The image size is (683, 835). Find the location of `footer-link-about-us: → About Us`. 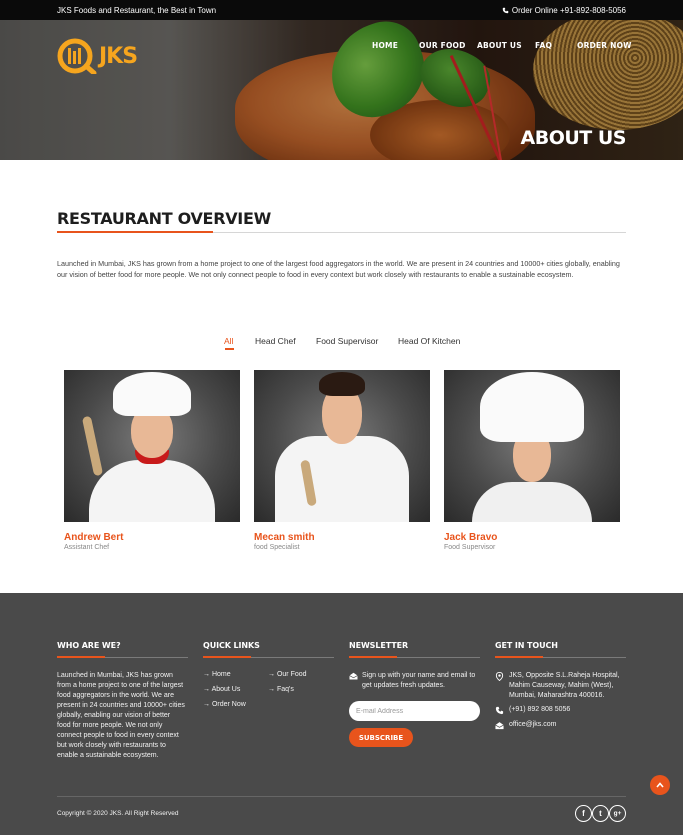

footer-link-about-us: → About Us is located at coordinates (221, 689).